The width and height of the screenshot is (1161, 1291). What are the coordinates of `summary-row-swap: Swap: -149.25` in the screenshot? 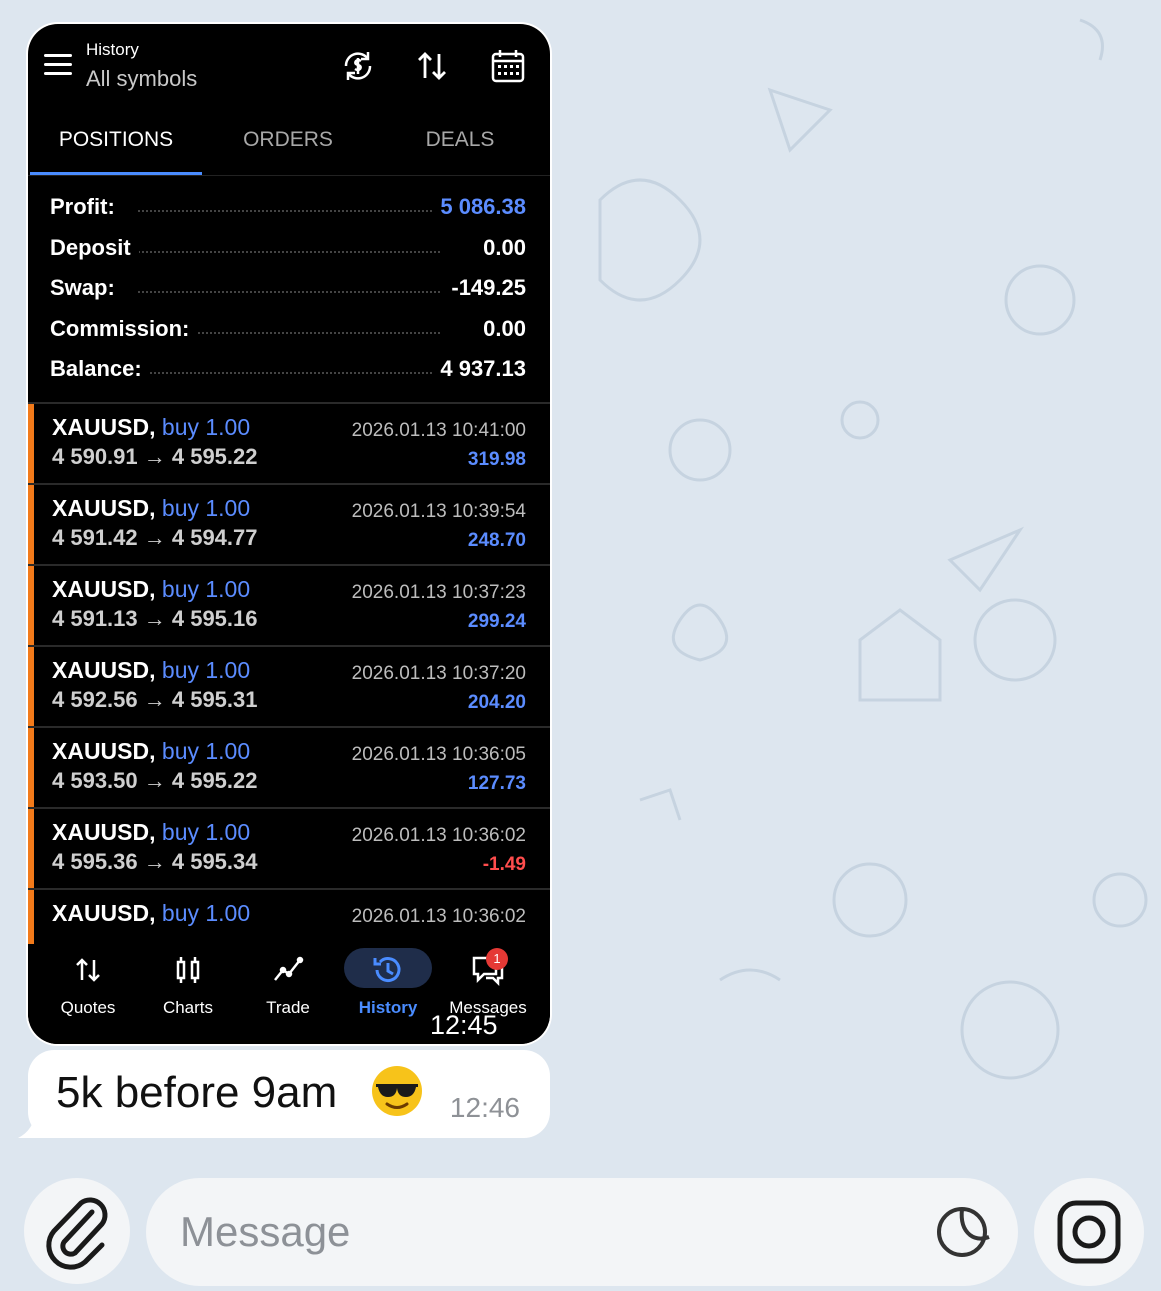 It's located at (289, 287).